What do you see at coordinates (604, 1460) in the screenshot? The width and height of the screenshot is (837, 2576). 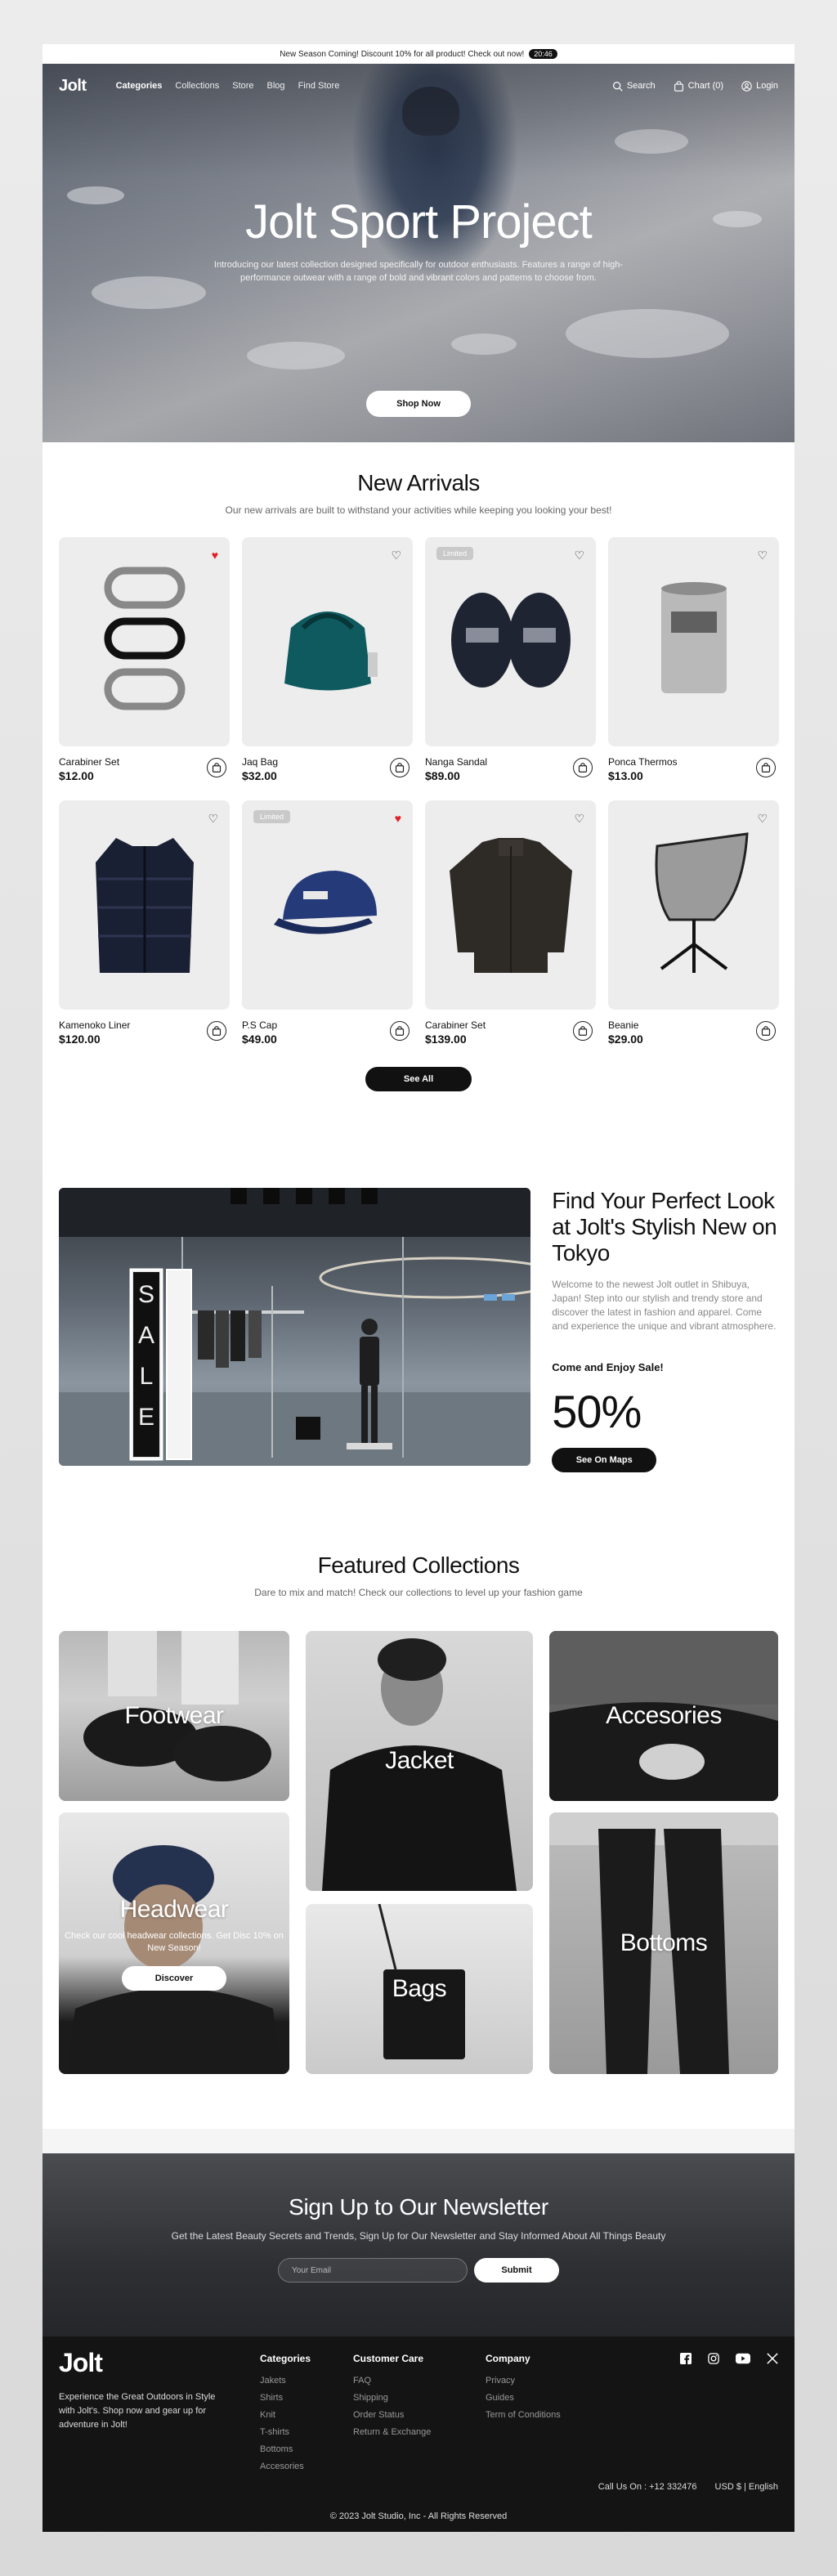 I see `see-on-maps-button: See On Maps` at bounding box center [604, 1460].